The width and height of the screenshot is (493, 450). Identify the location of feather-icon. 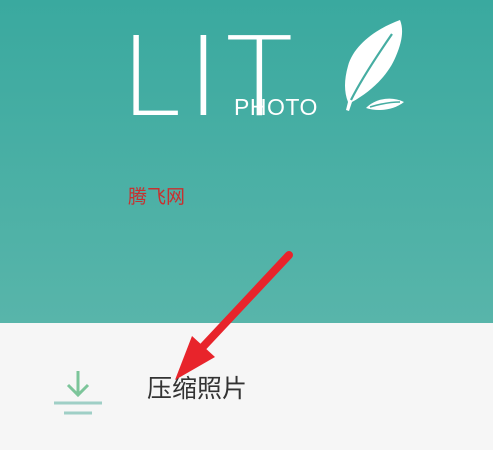
(374, 65).